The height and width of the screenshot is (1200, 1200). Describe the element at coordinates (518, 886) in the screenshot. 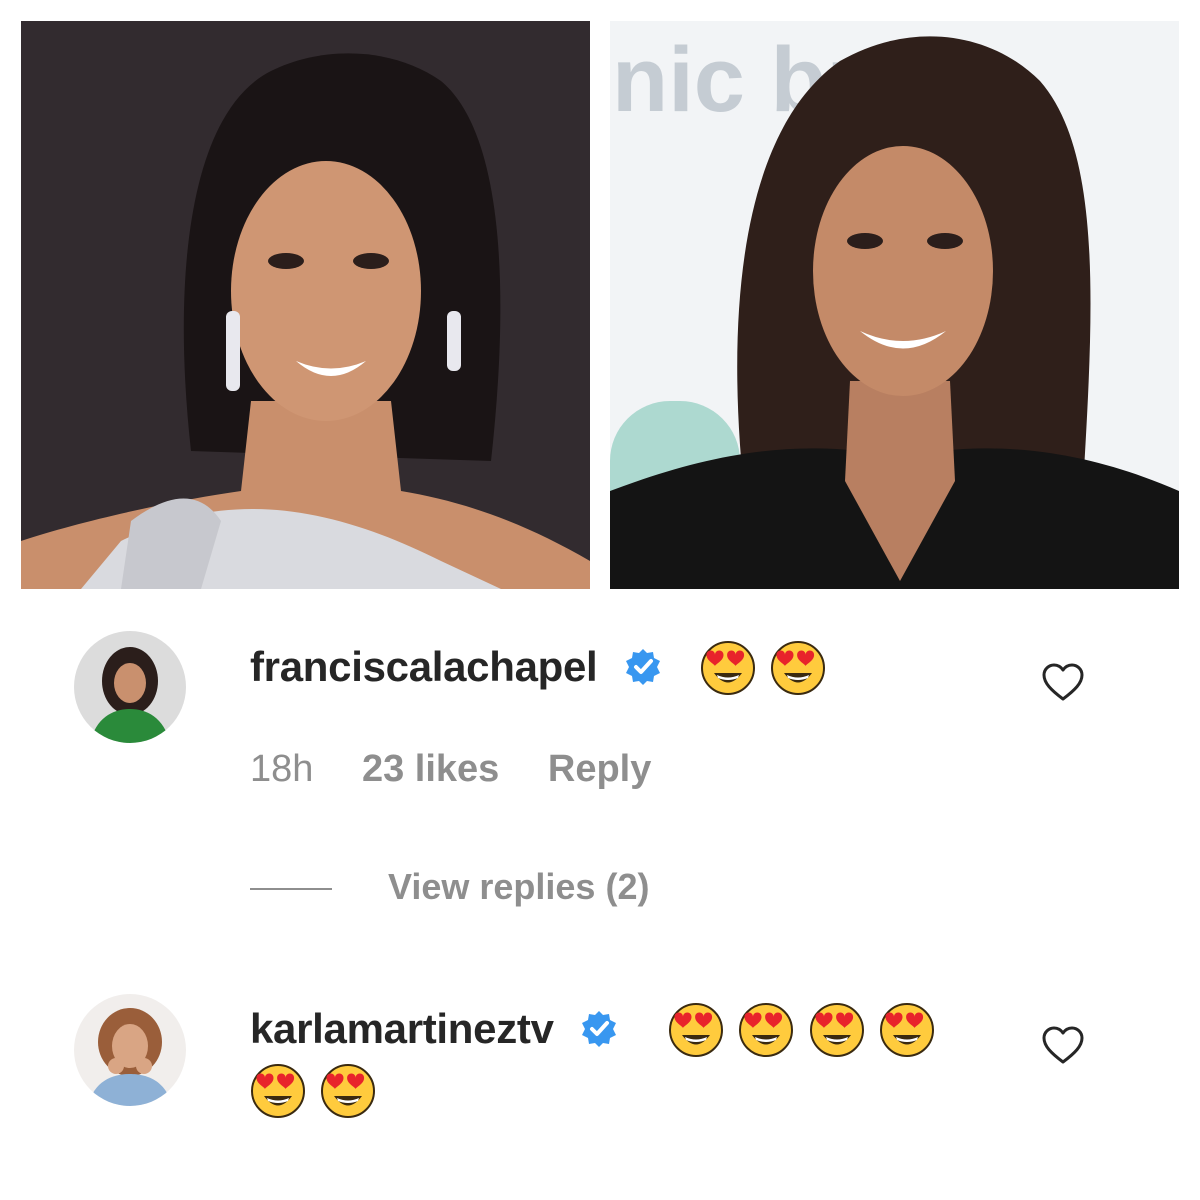

I see `view-replies-label: View replies (2)` at that location.